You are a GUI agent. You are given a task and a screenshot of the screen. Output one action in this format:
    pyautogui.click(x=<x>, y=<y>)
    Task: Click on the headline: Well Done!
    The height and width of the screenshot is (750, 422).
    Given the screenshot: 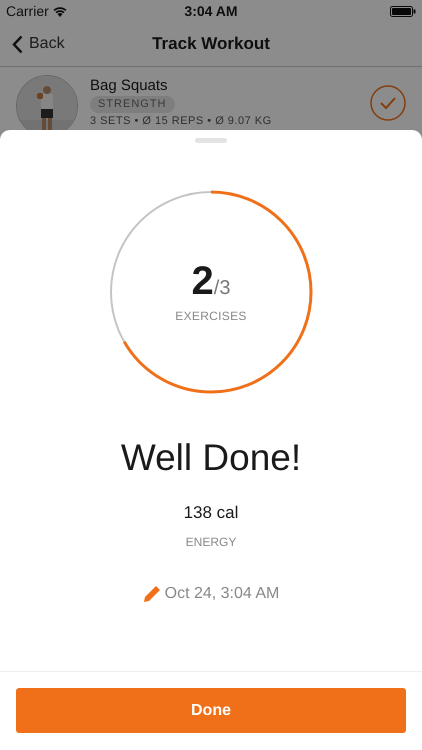 What is the action you would take?
    pyautogui.click(x=211, y=458)
    